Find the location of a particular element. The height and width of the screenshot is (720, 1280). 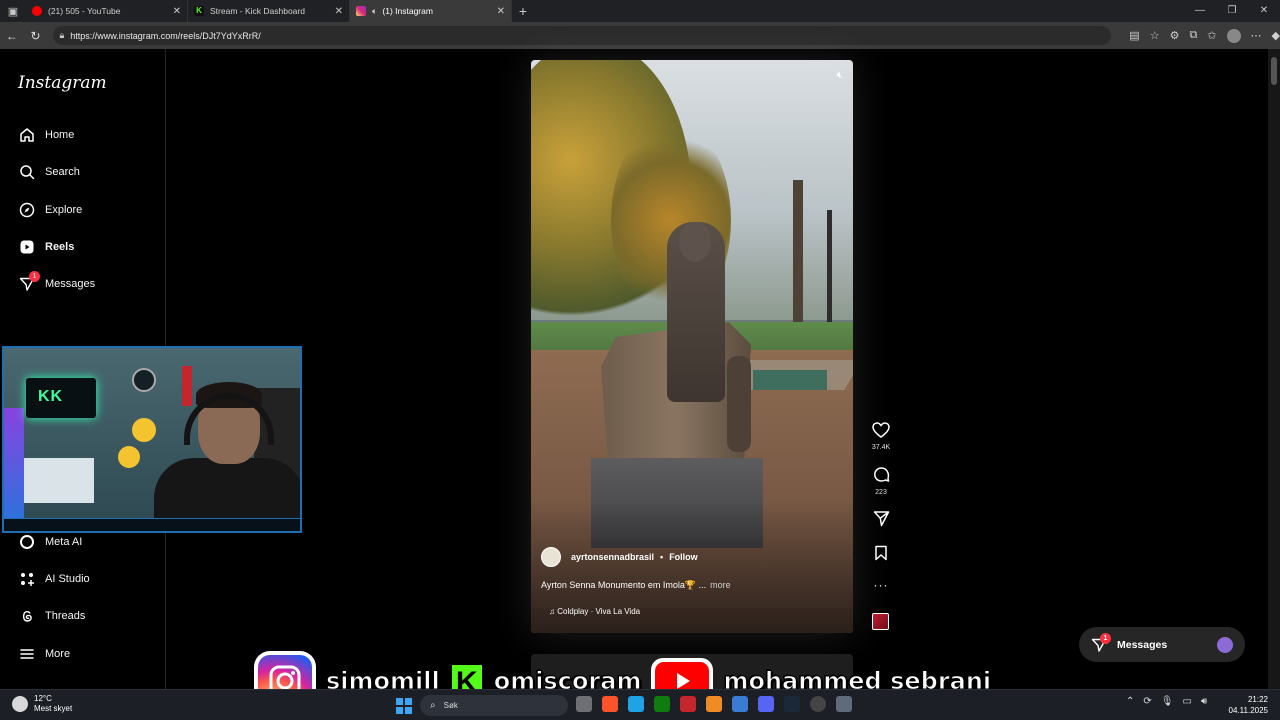

store-icon is located at coordinates (740, 704).